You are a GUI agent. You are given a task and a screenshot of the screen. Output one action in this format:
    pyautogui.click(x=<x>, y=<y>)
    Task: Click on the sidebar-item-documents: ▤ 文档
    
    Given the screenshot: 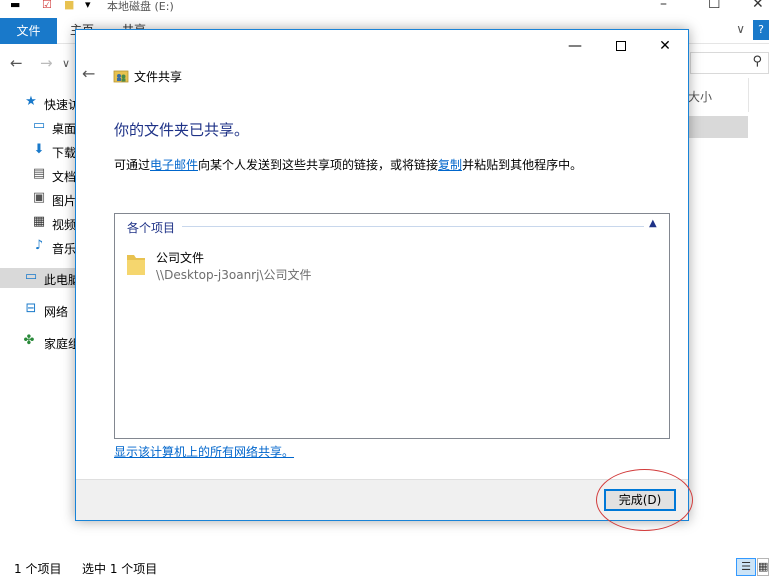 What is the action you would take?
    pyautogui.click(x=38, y=175)
    